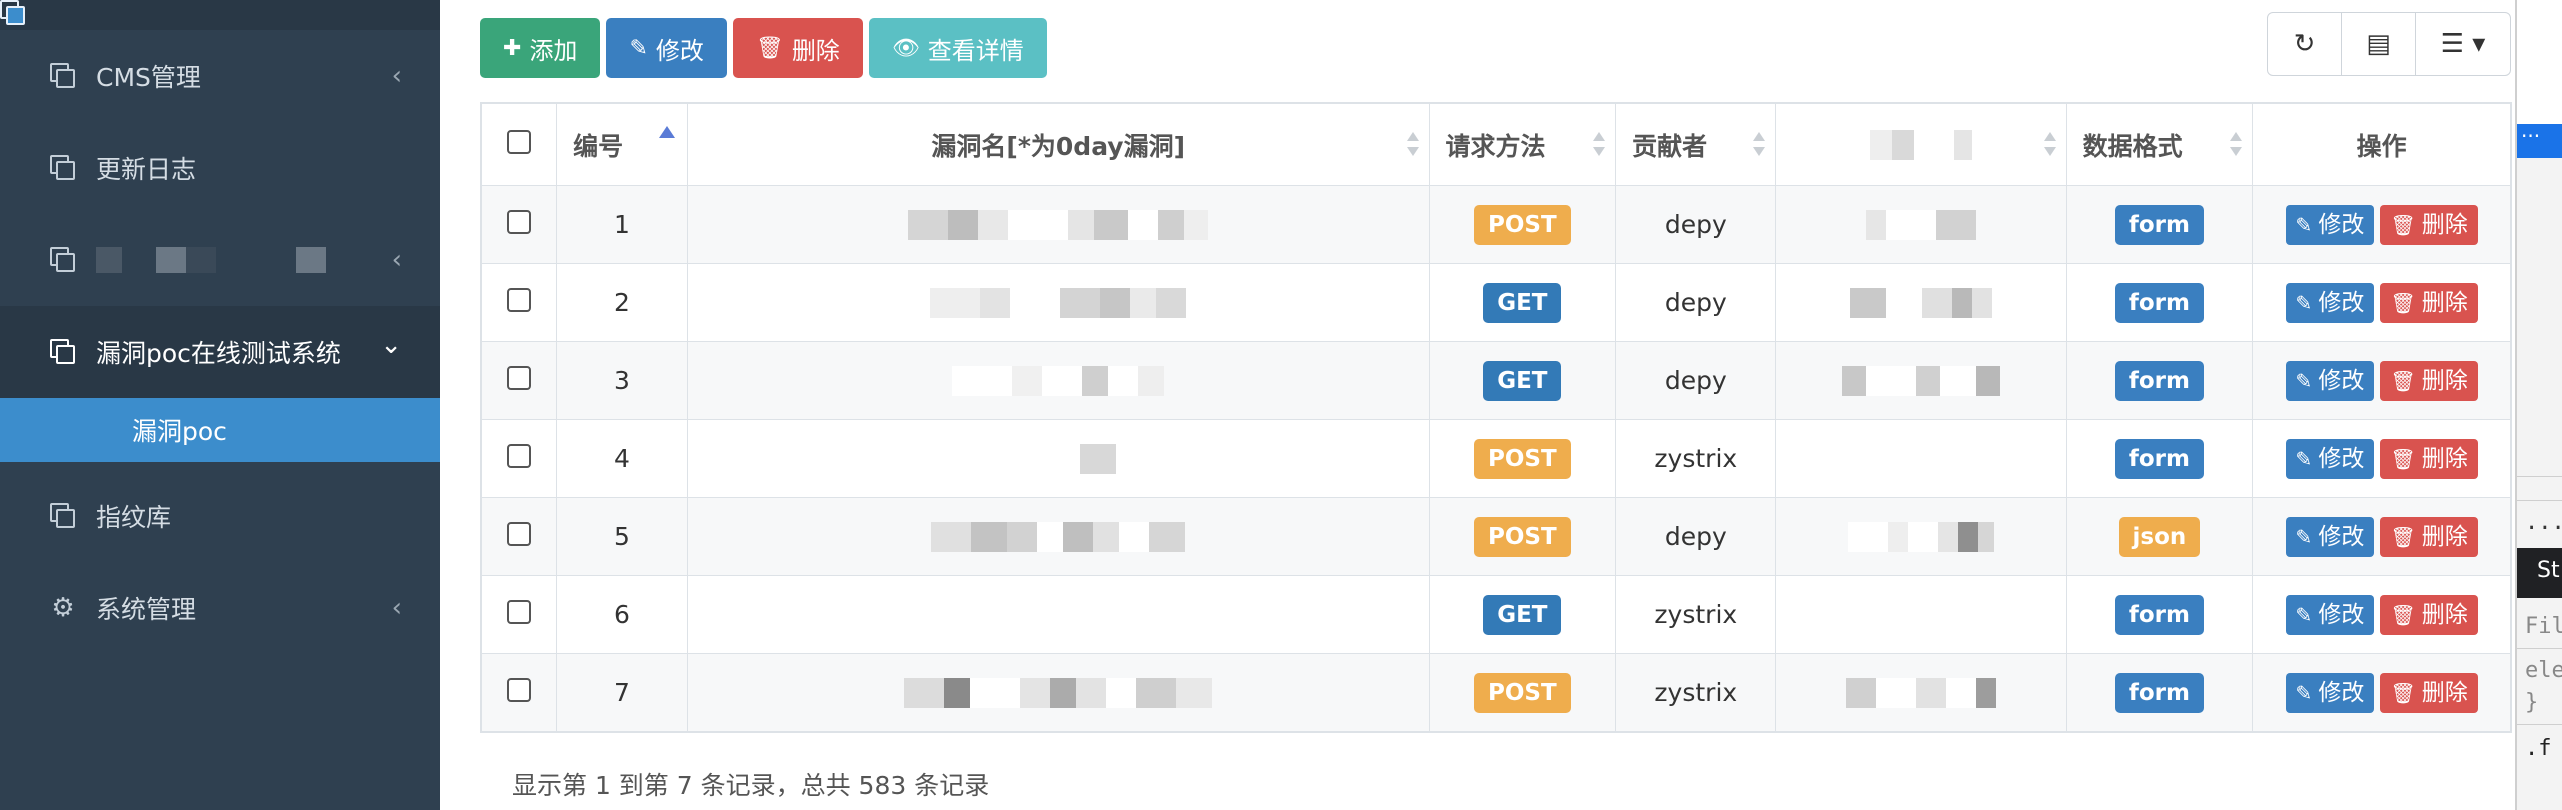  I want to click on table-tools: ↻ ▤ ☰ ▾, so click(2389, 44).